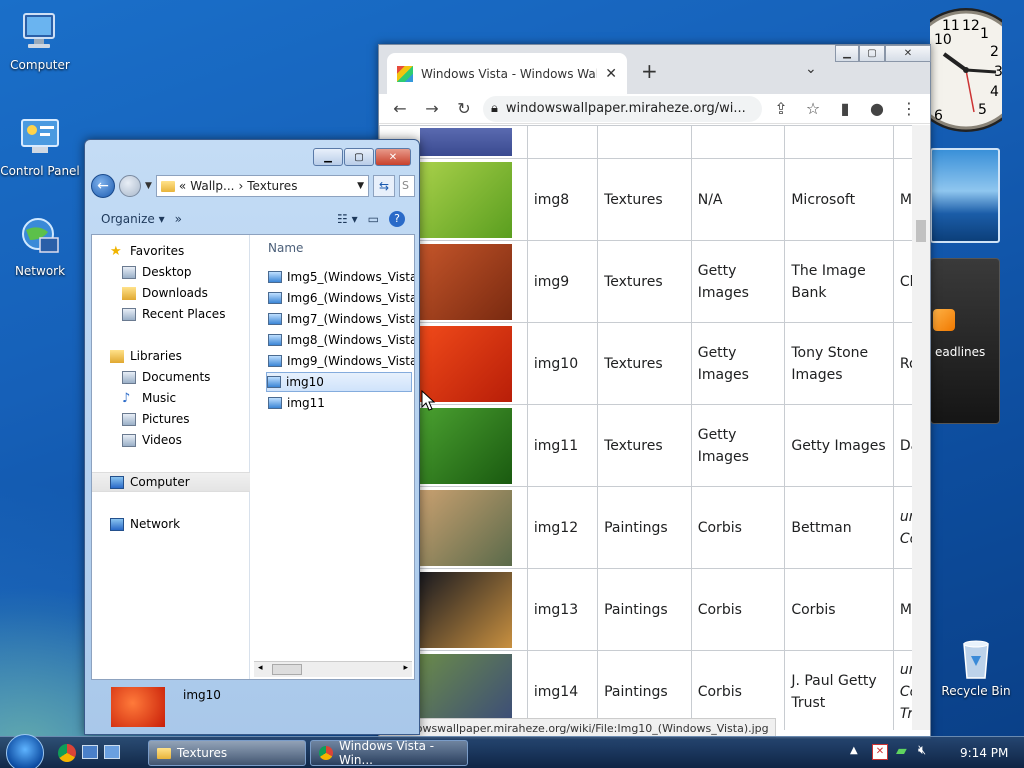  I want to click on nav-item-libraries: Libraries, so click(171, 356).